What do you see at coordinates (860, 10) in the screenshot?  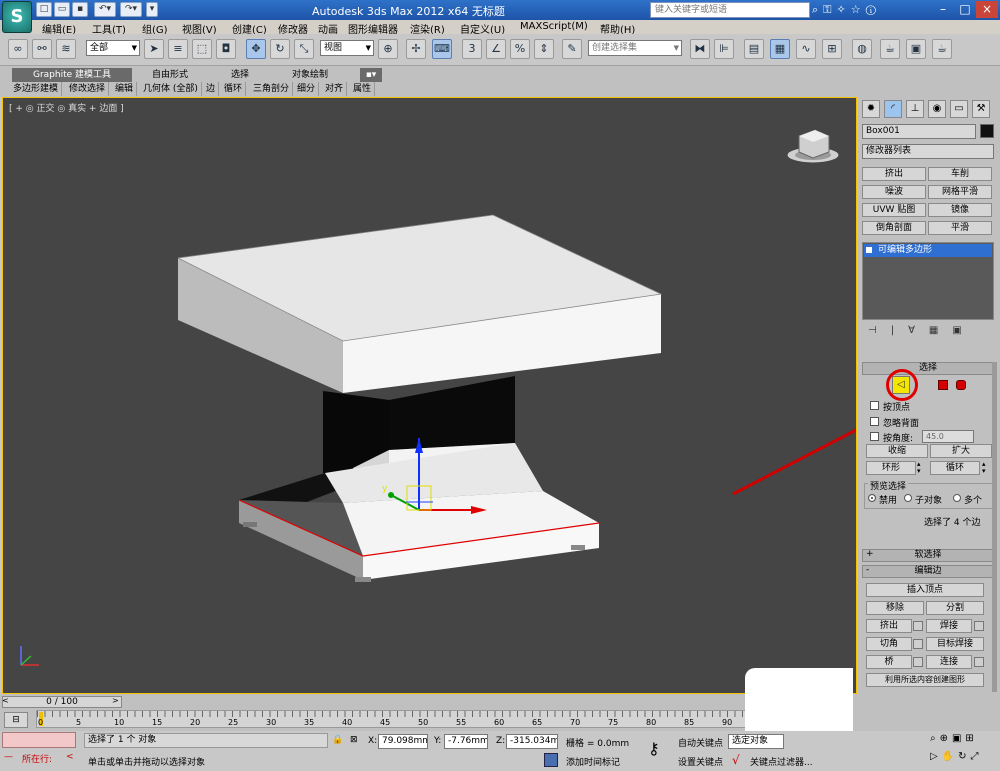 I see `info-center-icons: ⌕⚿✧☆ⓘ` at bounding box center [860, 10].